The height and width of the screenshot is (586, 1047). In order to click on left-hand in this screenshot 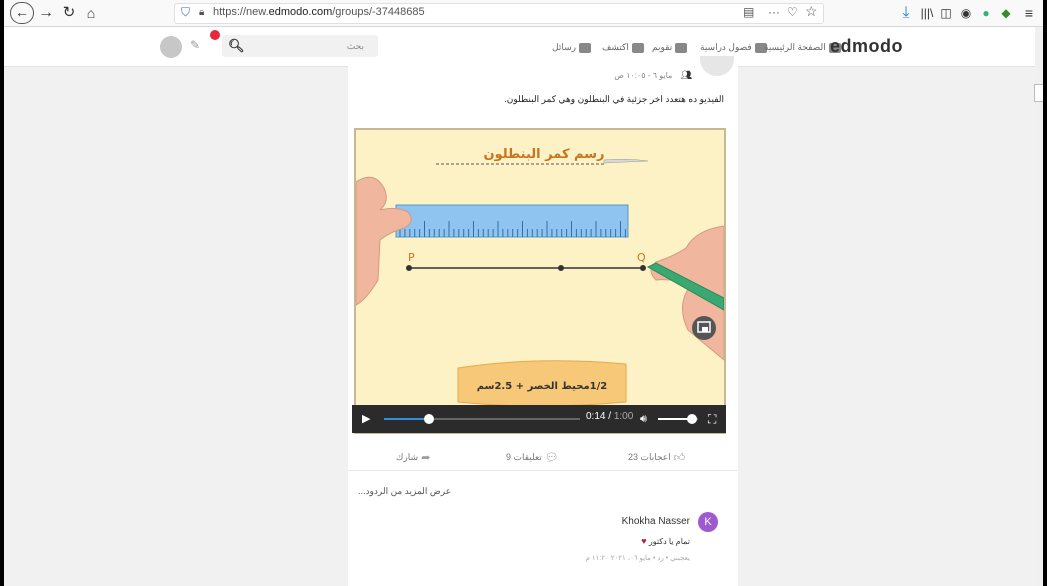, I will do `click(384, 241)`.